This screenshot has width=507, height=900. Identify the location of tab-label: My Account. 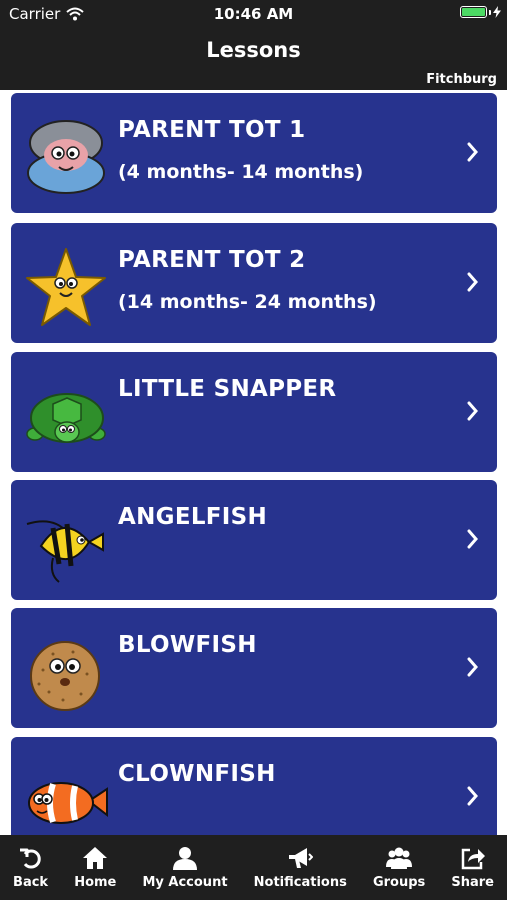
(185, 882).